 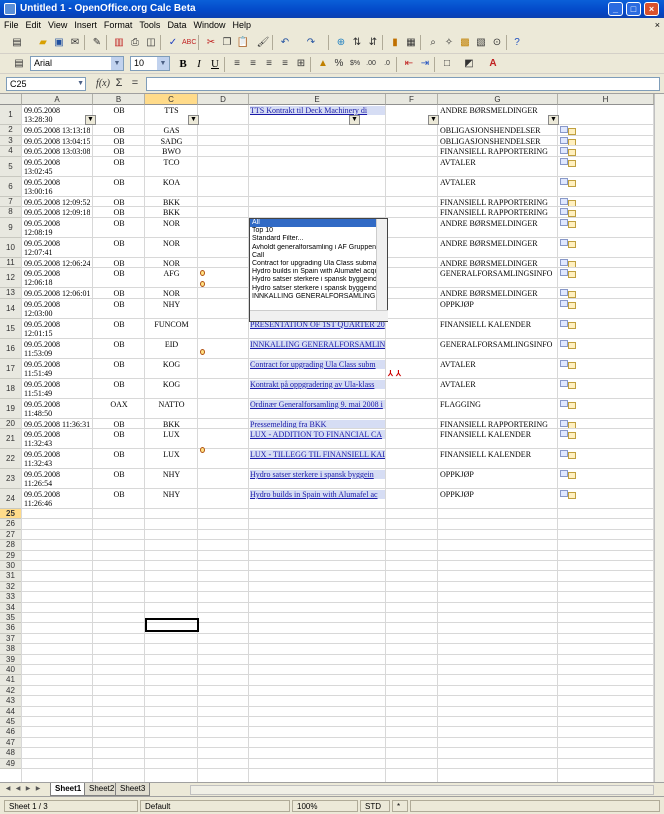 What do you see at coordinates (11, 701) in the screenshot?
I see `row-header: 43` at bounding box center [11, 701].